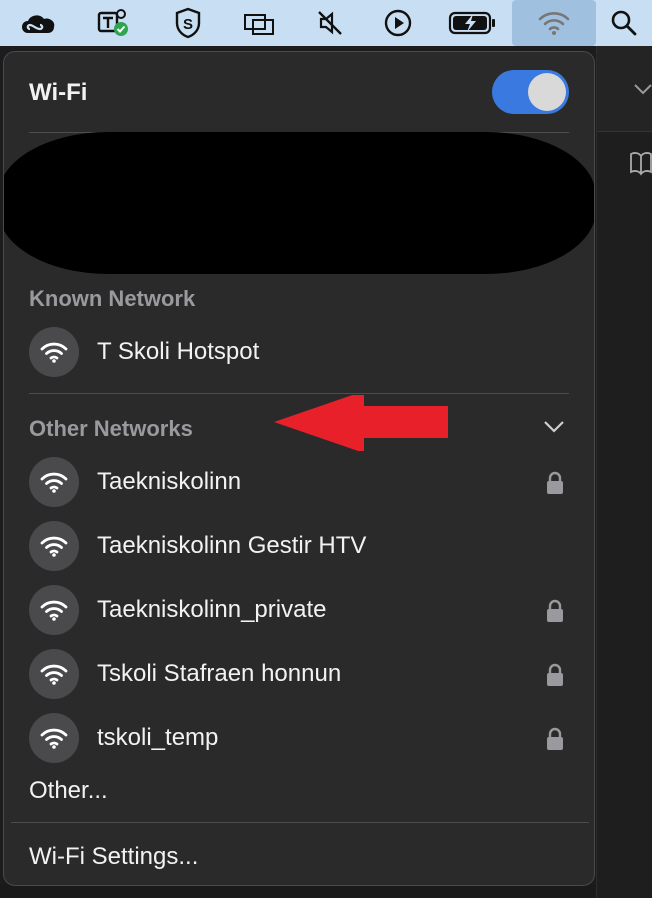  What do you see at coordinates (38, 23) in the screenshot?
I see `creative-cloud-icon` at bounding box center [38, 23].